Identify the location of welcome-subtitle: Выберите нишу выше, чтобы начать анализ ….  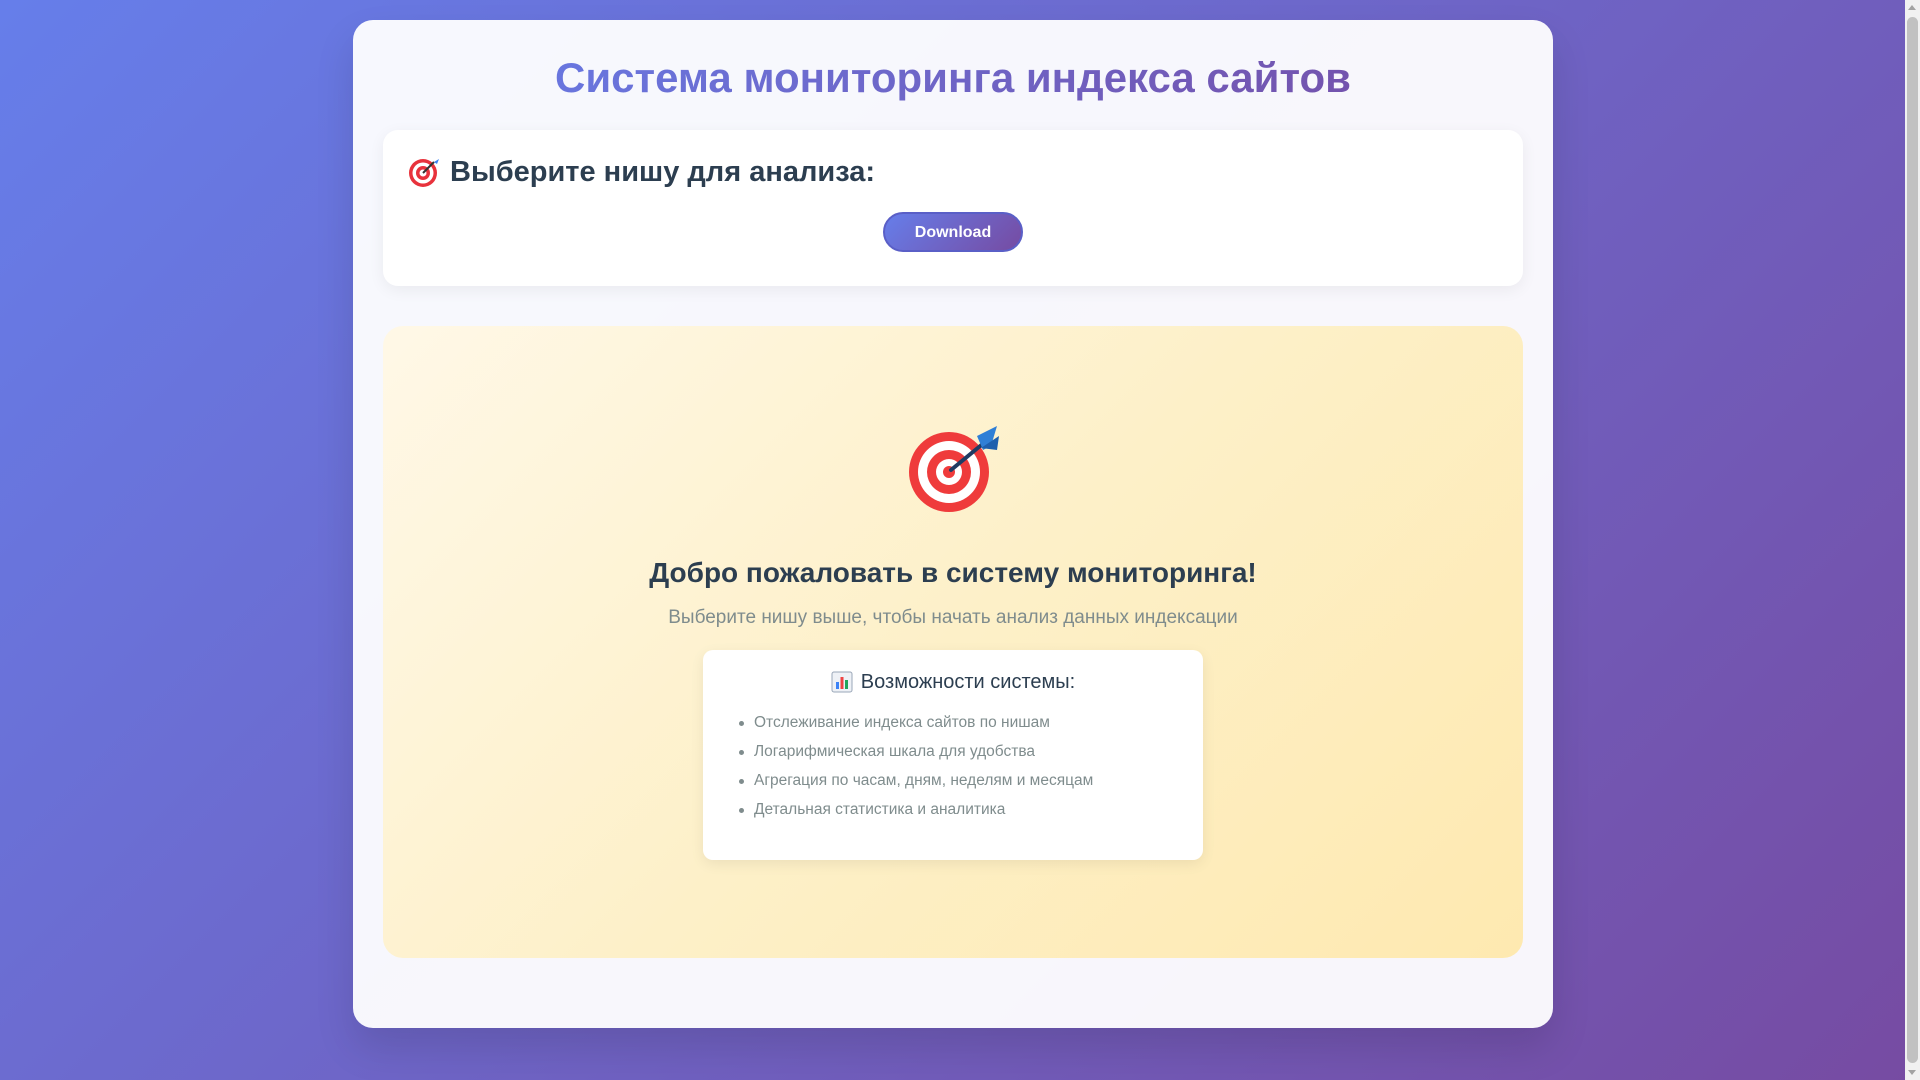
(953, 617).